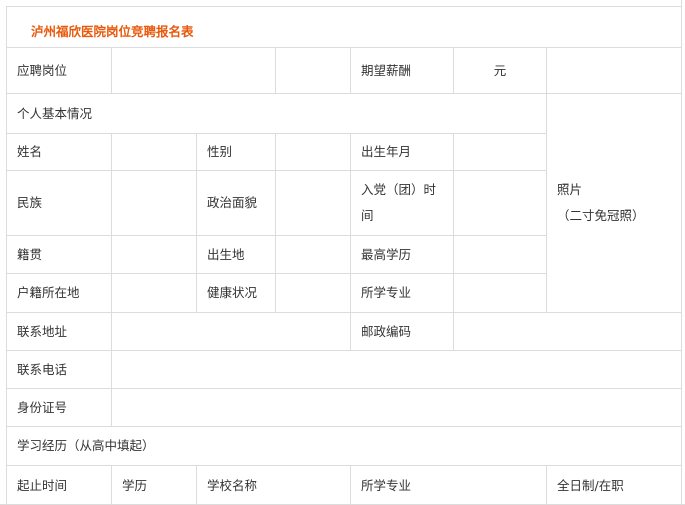  What do you see at coordinates (153, 254) in the screenshot?
I see `native-value` at bounding box center [153, 254].